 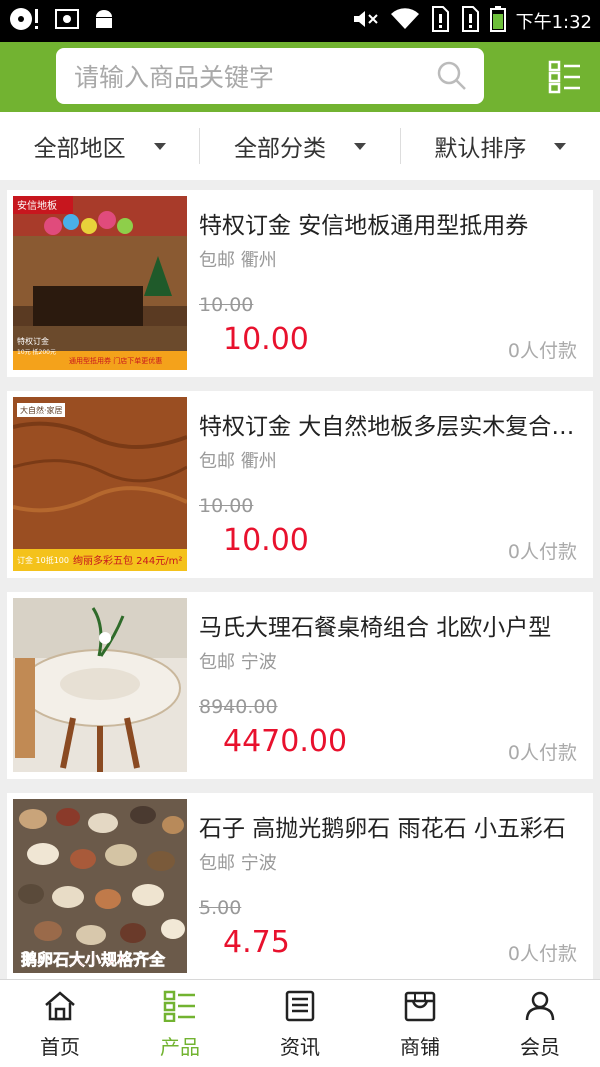 What do you see at coordinates (256, 942) in the screenshot?
I see `product-price: 4.75` at bounding box center [256, 942].